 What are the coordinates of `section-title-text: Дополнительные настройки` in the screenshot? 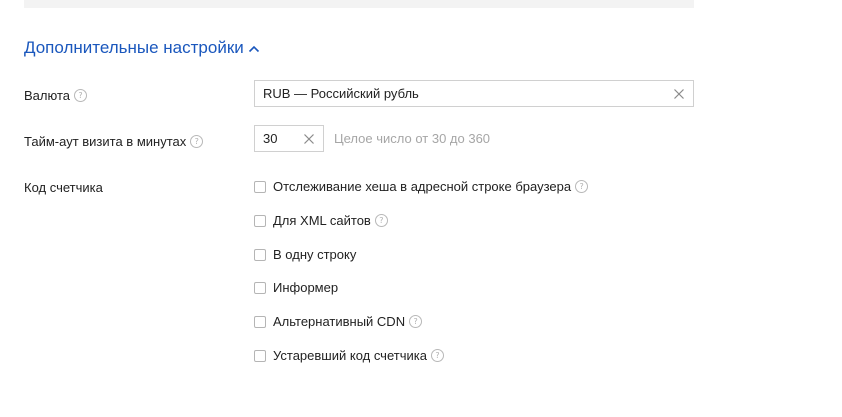 It's located at (134, 47).